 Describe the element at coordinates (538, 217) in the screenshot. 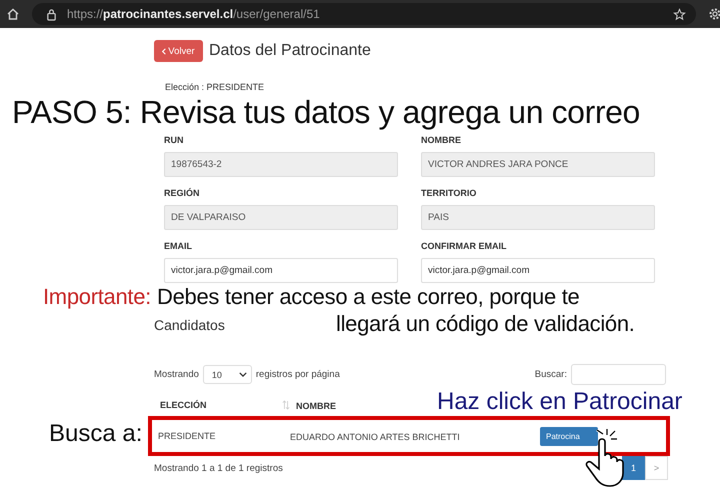

I see `input-field: PAIS` at that location.